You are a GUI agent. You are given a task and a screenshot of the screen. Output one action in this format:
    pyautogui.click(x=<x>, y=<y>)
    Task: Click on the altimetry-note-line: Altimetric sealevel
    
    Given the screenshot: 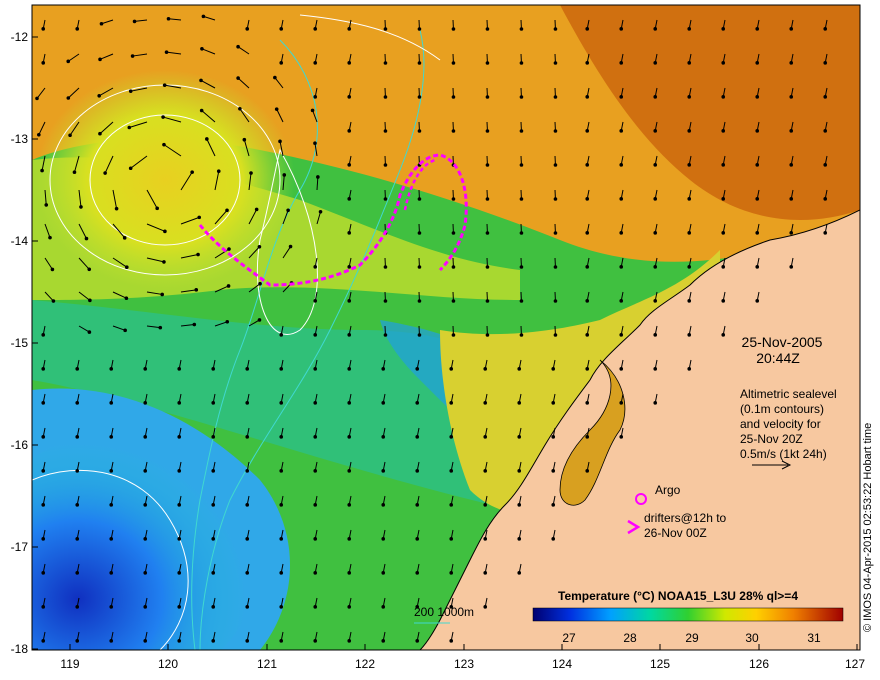 What is the action you would take?
    pyautogui.click(x=788, y=394)
    